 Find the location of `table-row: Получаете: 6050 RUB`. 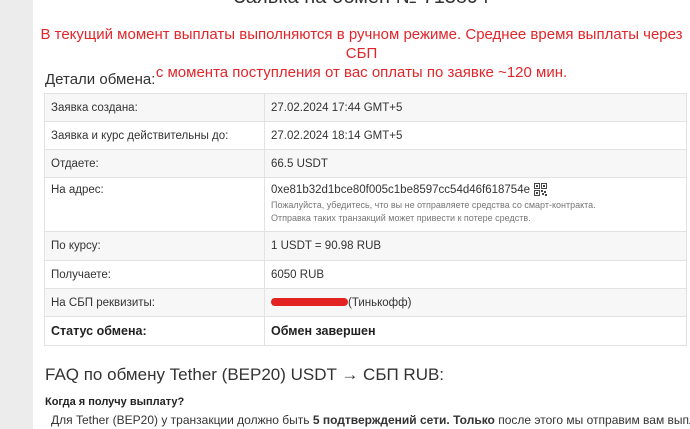

table-row: Получаете: 6050 RUB is located at coordinates (365, 274).